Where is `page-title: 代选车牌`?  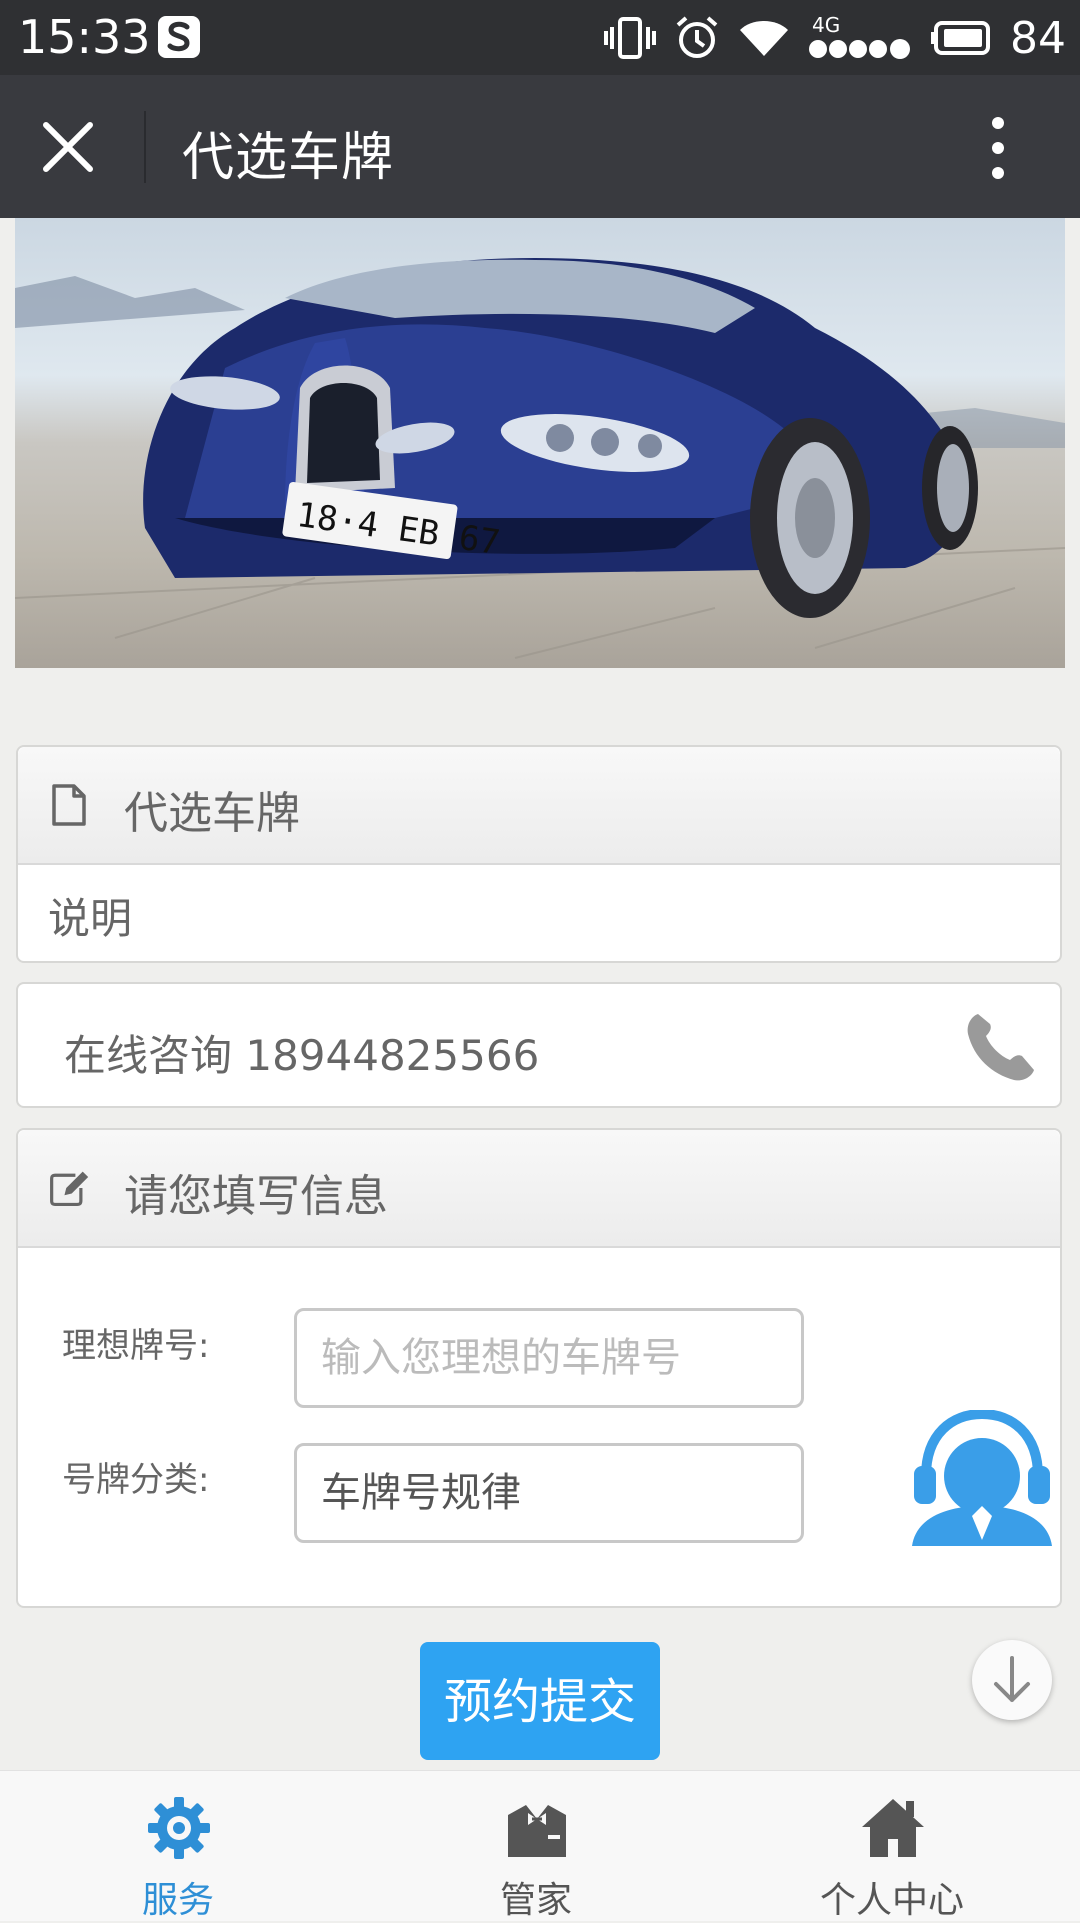
page-title: 代选车牌 is located at coordinates (288, 158).